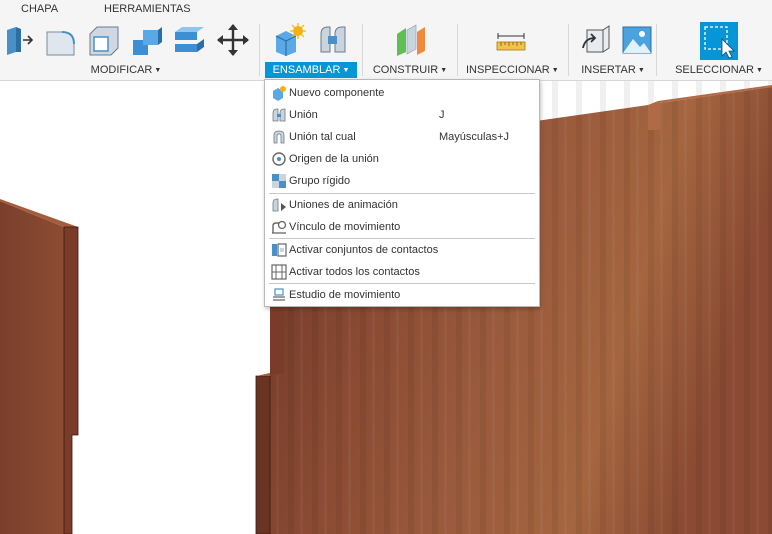  I want to click on toolbar-tabs: CHAPA HERRAMIENTAS, so click(386, 9).